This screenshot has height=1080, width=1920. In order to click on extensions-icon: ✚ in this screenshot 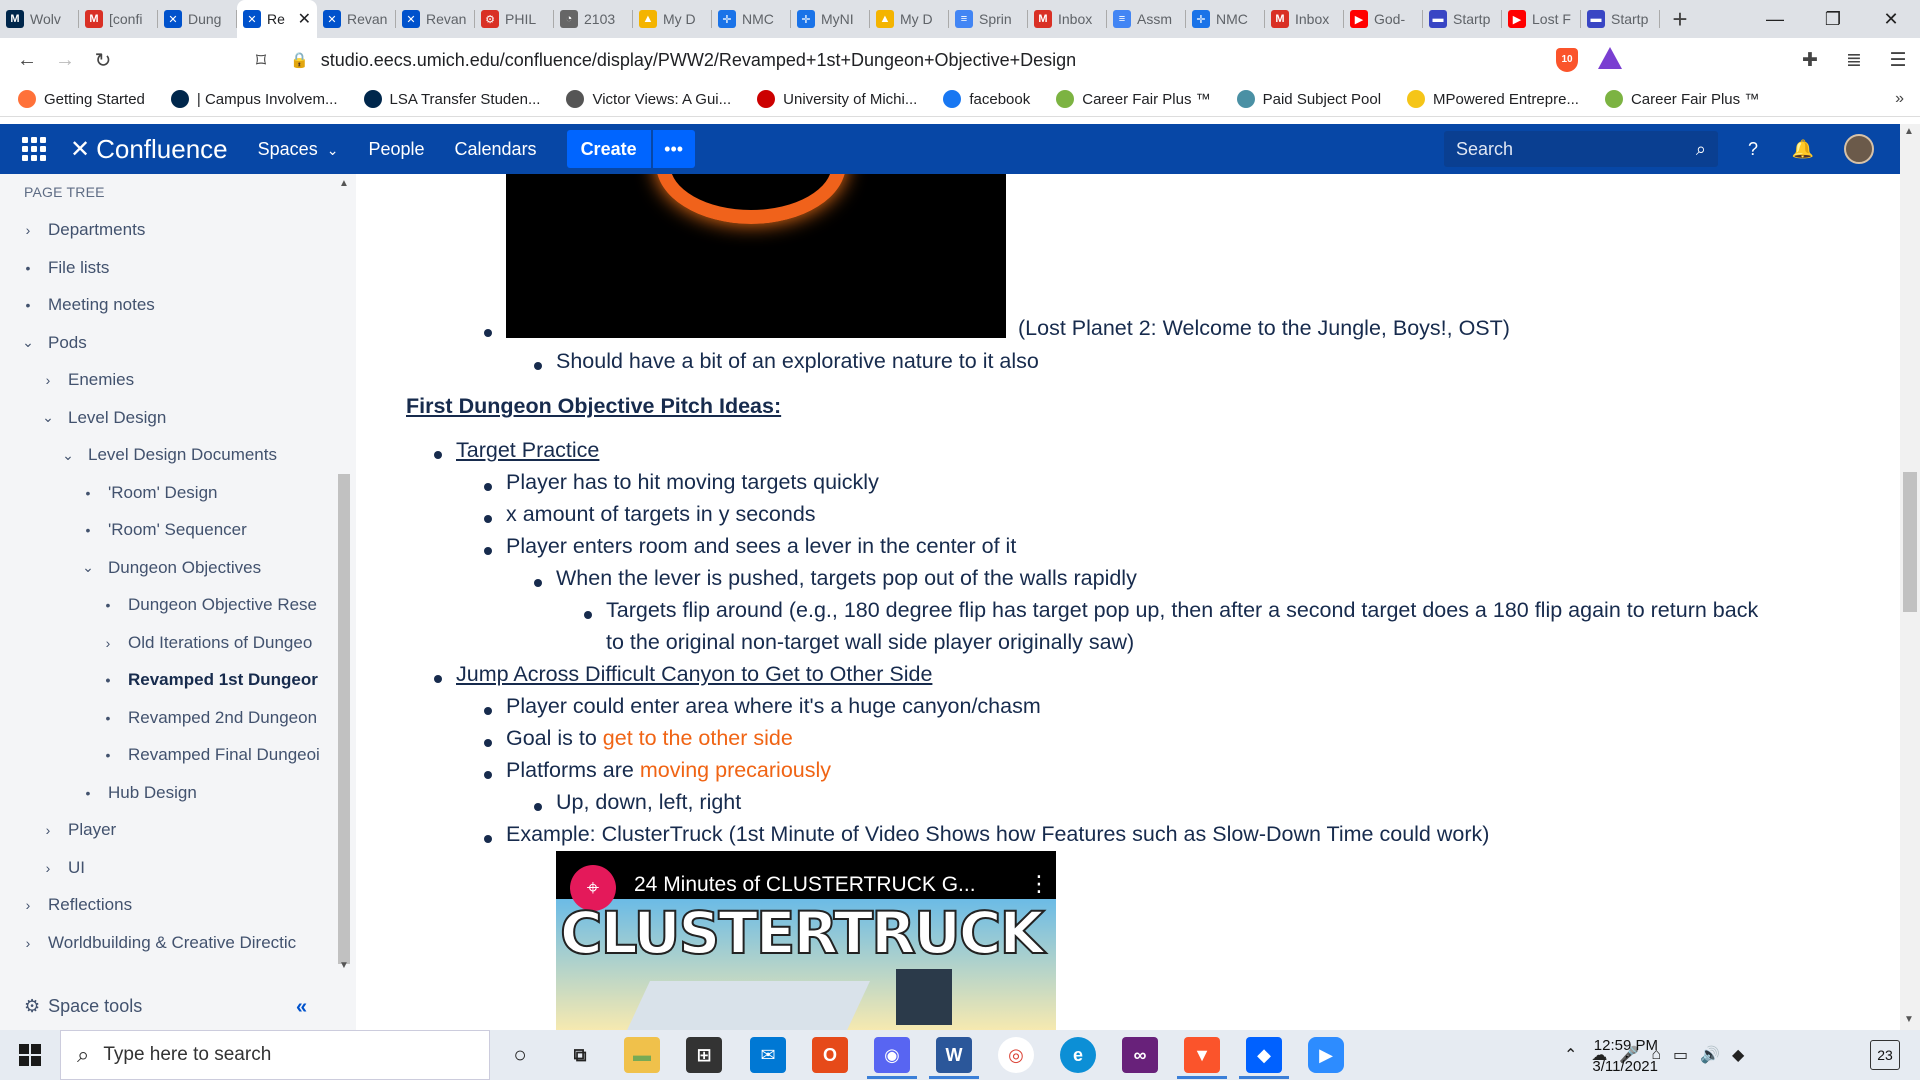, I will do `click(1810, 60)`.